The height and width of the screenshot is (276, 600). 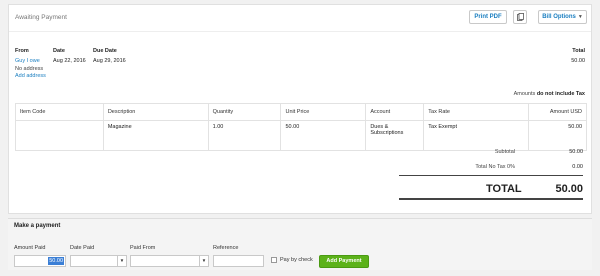 What do you see at coordinates (105, 51) in the screenshot?
I see `due-date-header: Due Date` at bounding box center [105, 51].